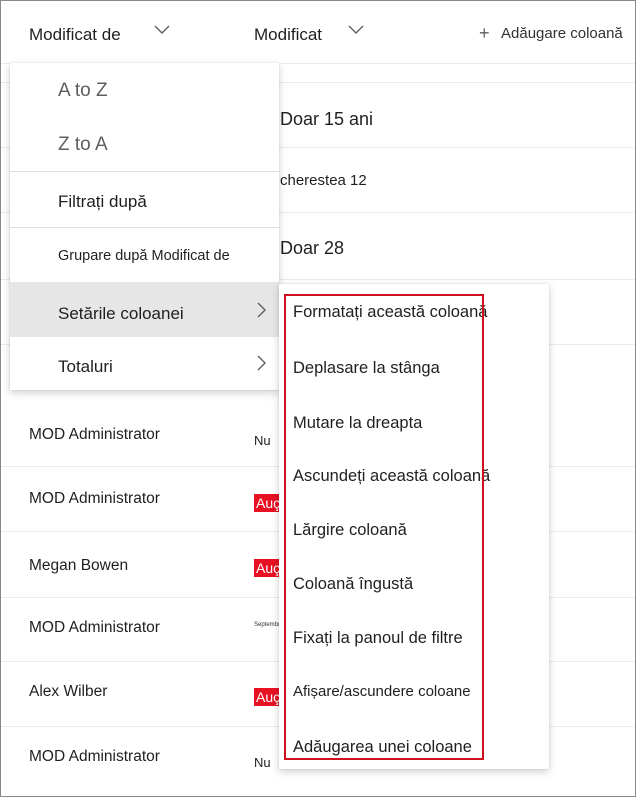  I want to click on menu-item-column-settings: Setările coloanei, so click(144, 309).